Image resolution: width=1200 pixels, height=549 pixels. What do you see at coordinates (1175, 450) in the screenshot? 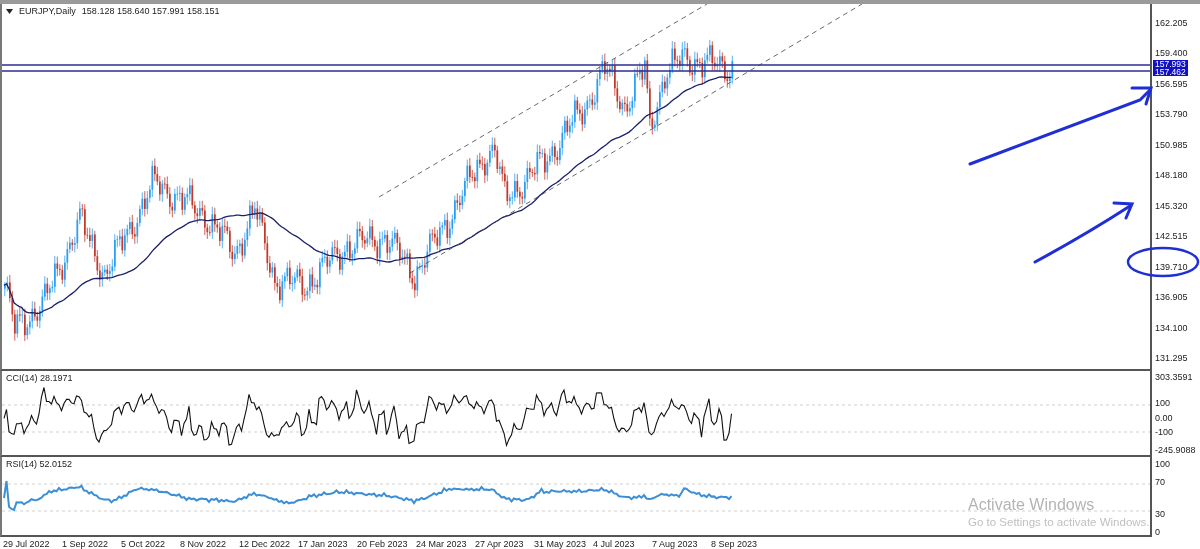
I see `cci-axis-label: -245.9088` at bounding box center [1175, 450].